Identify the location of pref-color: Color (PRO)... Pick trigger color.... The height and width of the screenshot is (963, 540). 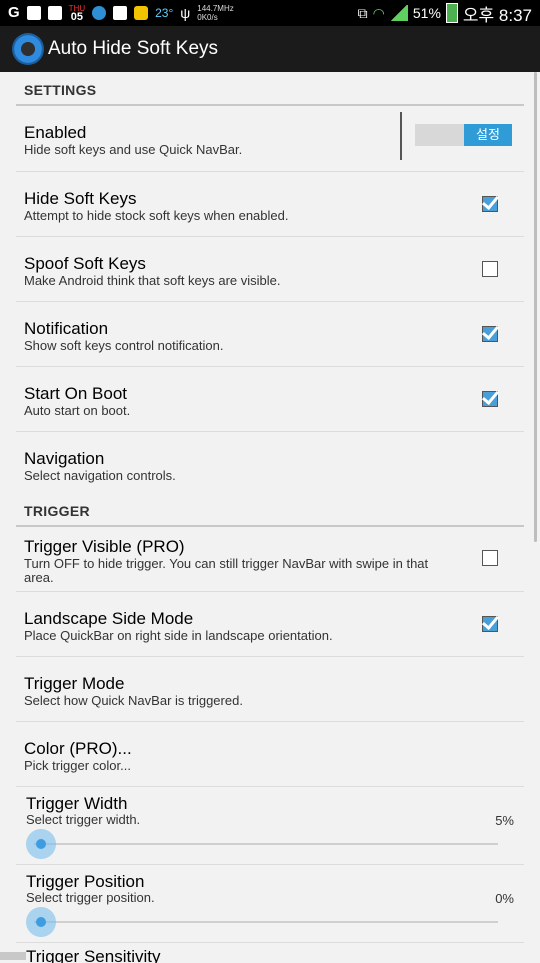
(270, 754).